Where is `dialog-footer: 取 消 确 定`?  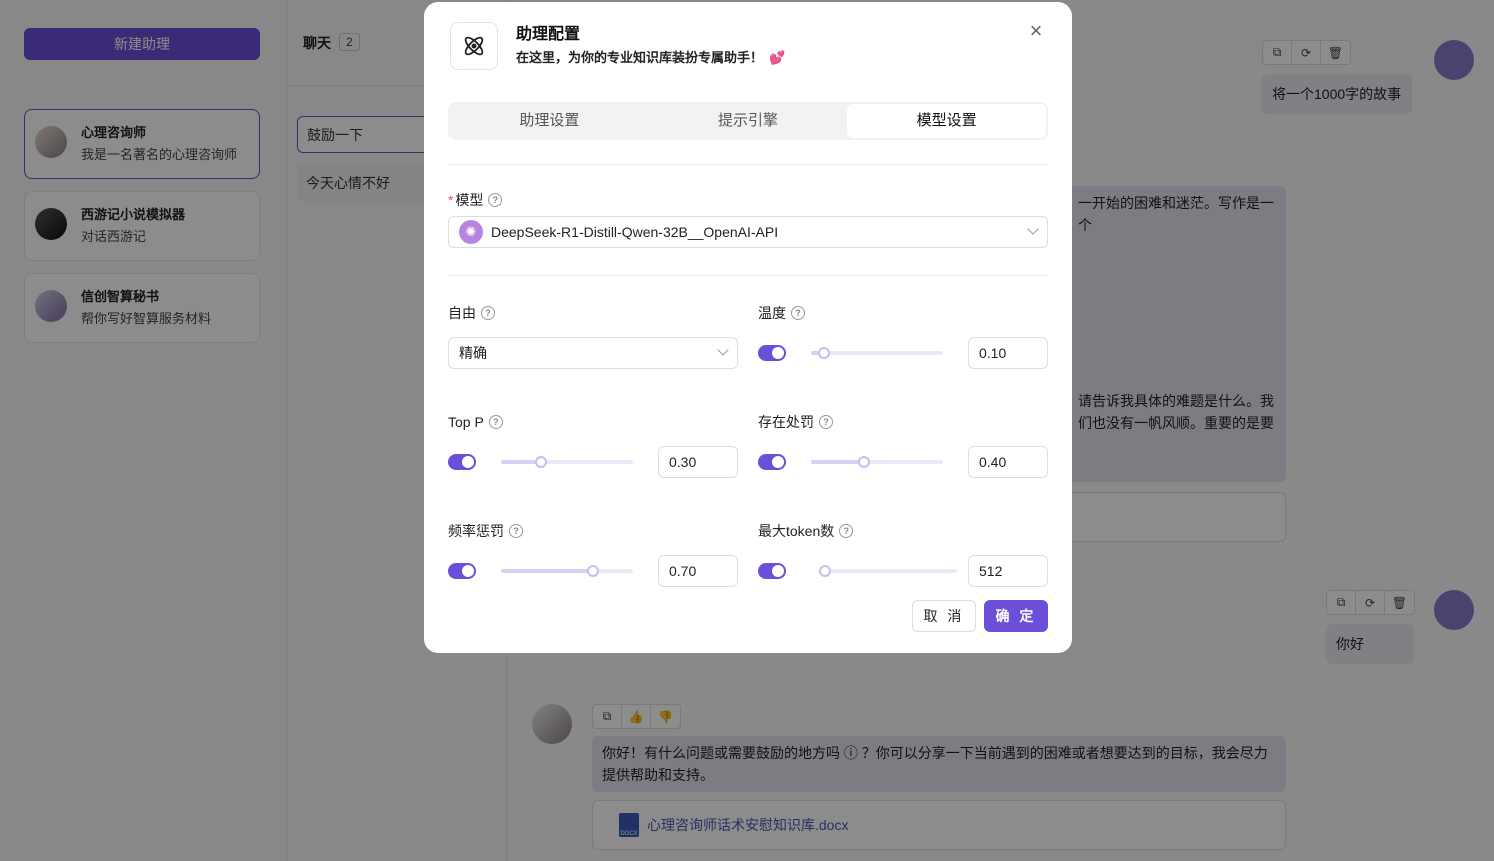 dialog-footer: 取 消 确 定 is located at coordinates (980, 616).